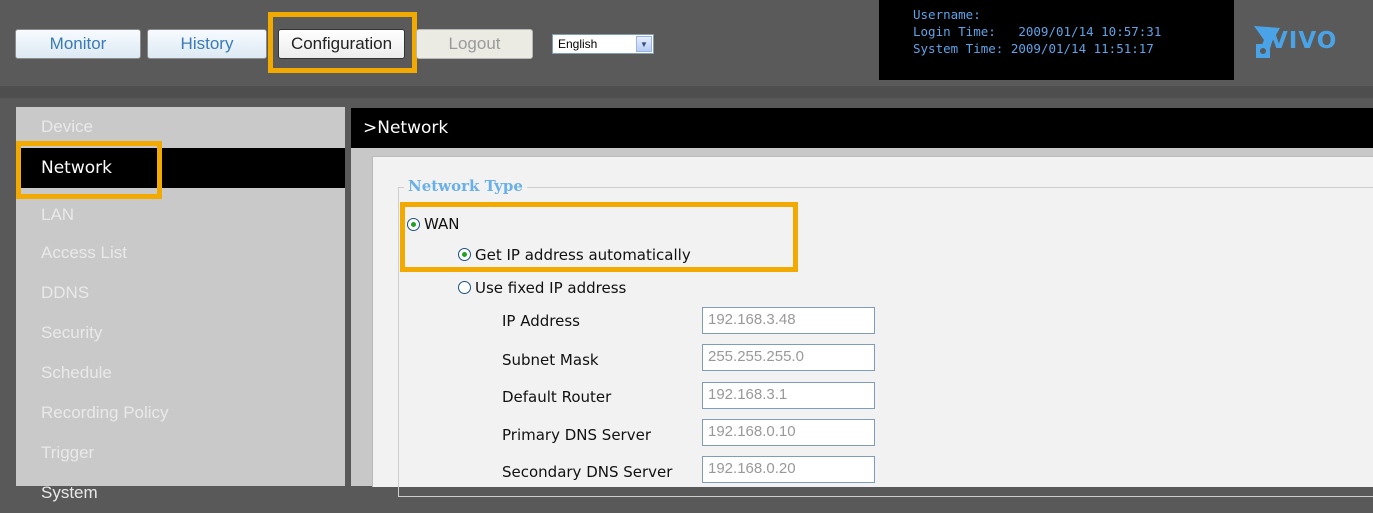 Image resolution: width=1373 pixels, height=513 pixels. Describe the element at coordinates (464, 287) in the screenshot. I see `fixed-ip-radio` at that location.